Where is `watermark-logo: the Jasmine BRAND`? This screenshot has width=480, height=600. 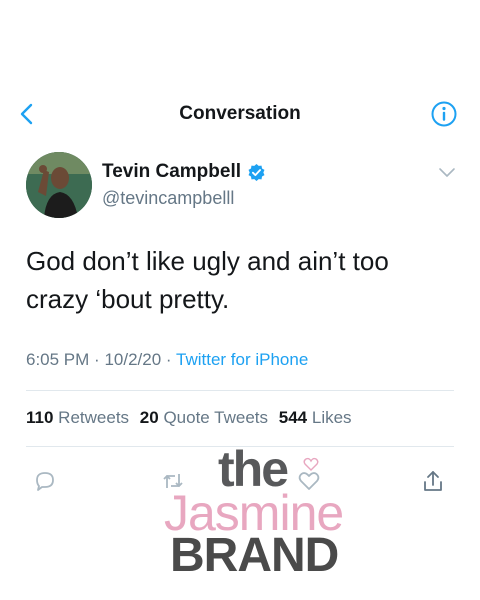 watermark-logo: the Jasmine BRAND is located at coordinates (275, 511).